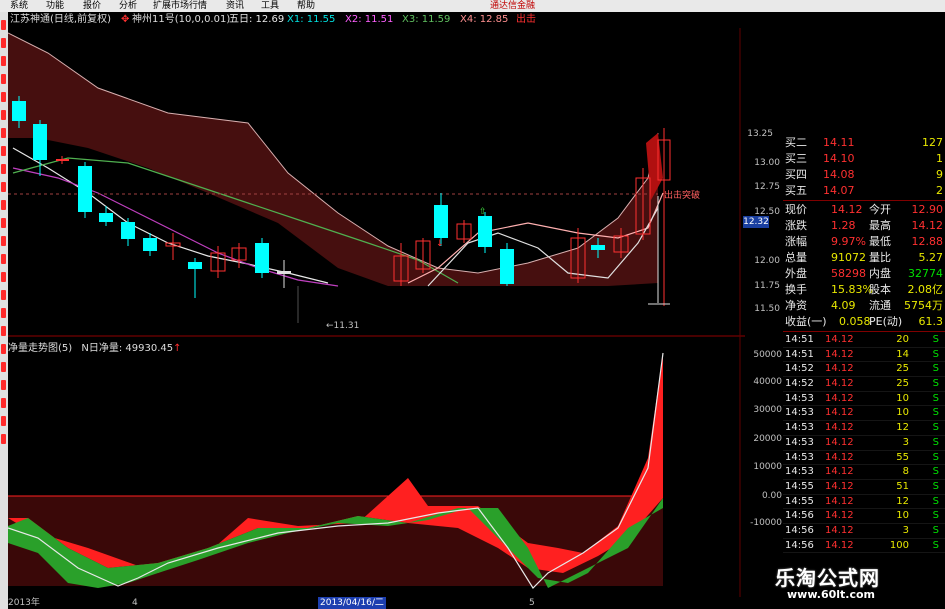 The width and height of the screenshot is (945, 609). What do you see at coordinates (177, 348) in the screenshot?
I see `up-arrow-icon: ↑` at bounding box center [177, 348].